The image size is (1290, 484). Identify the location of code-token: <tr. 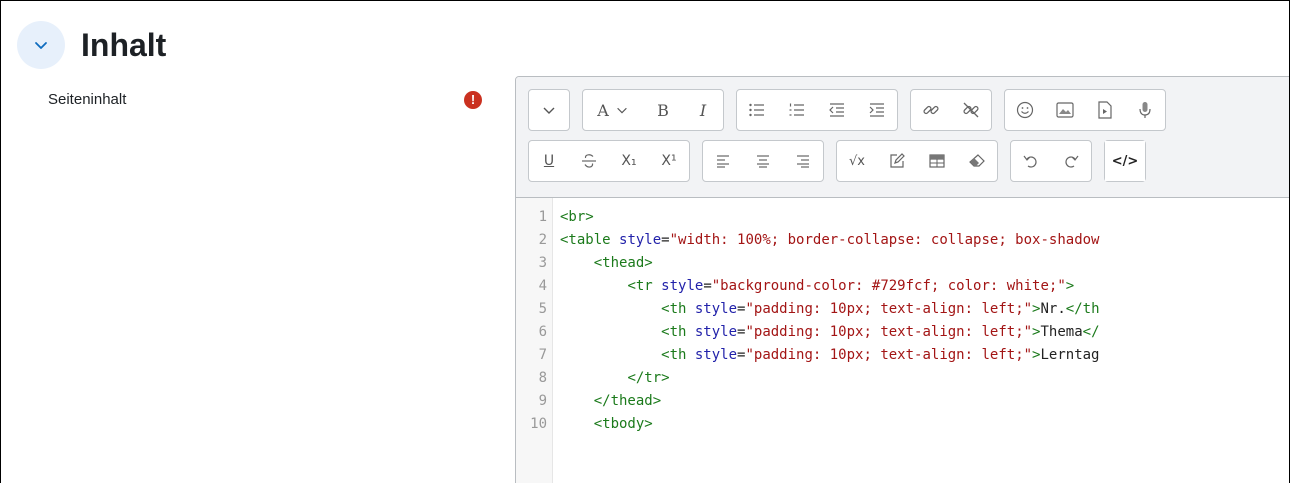
(644, 286).